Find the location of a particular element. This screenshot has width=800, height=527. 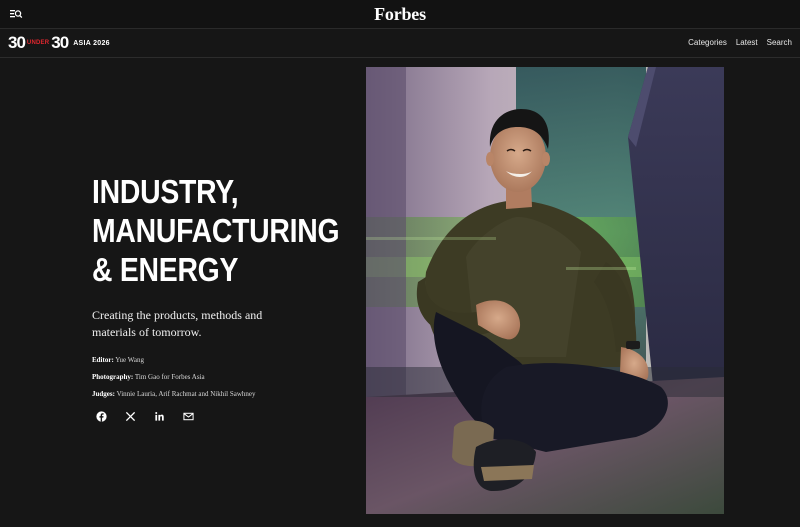

share-bar is located at coordinates (145, 416).